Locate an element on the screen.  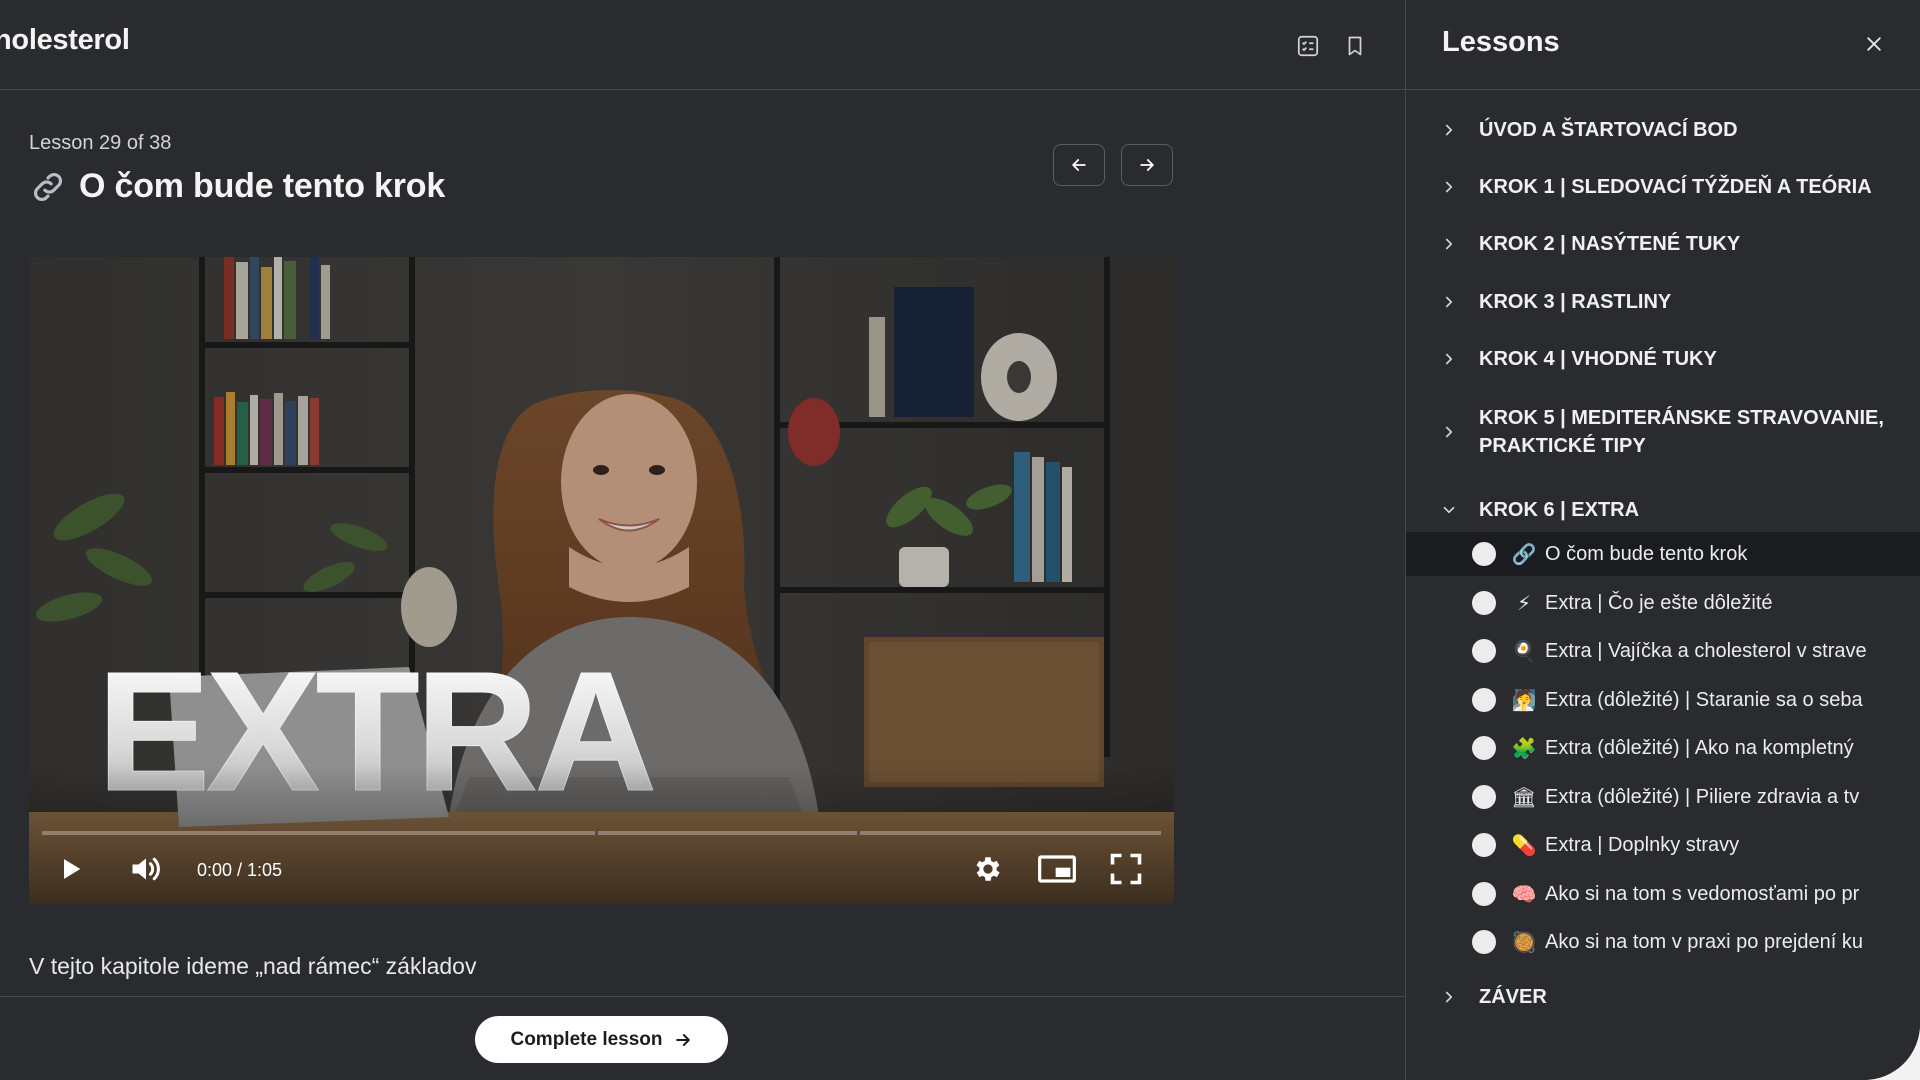
food-icon: 🥘 is located at coordinates (1524, 942).